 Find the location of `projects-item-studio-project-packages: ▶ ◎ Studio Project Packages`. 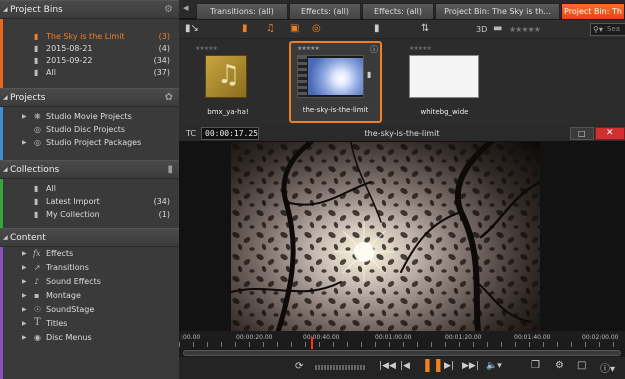

projects-item-studio-project-packages: ▶ ◎ Studio Project Packages is located at coordinates (89, 143).